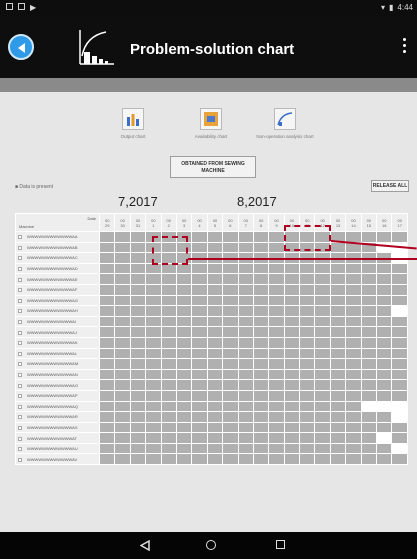  Describe the element at coordinates (168, 222) in the screenshot. I see `date-column-header: 00 2` at that location.